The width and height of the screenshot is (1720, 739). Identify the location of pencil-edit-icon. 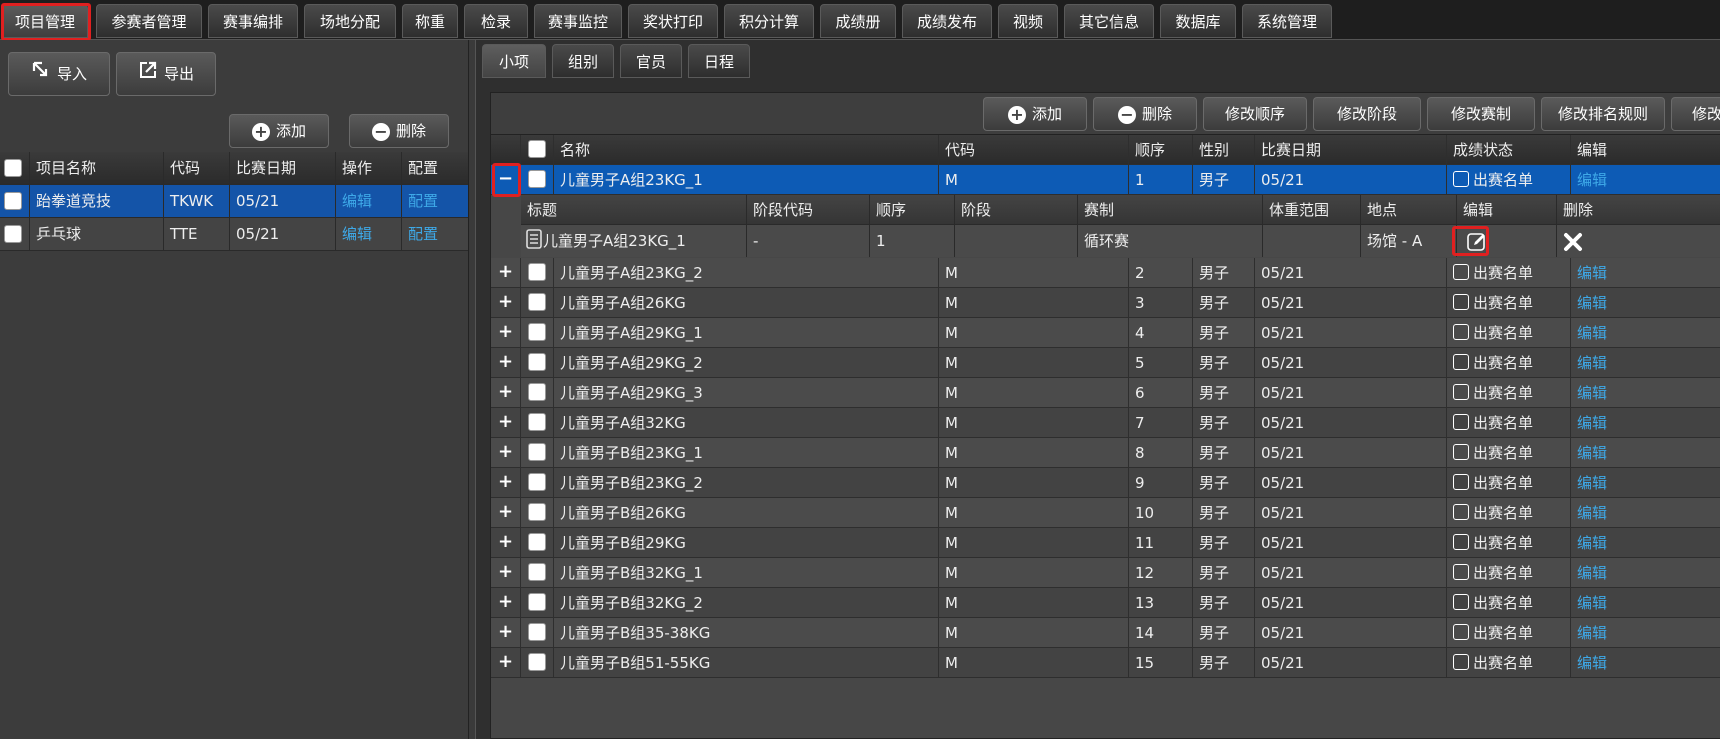
(1478, 244).